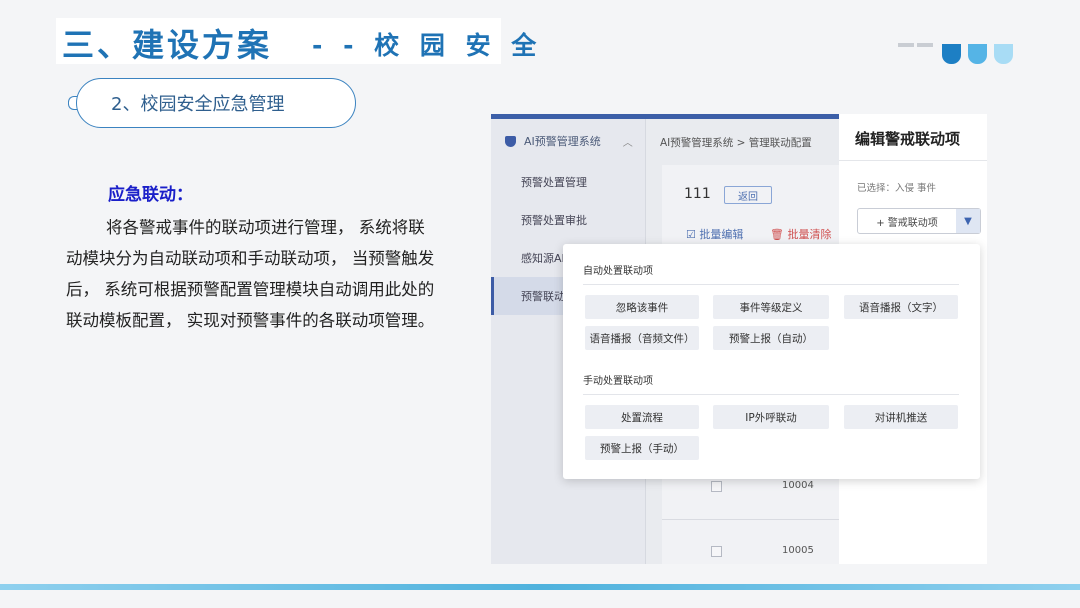  I want to click on sidebar-item-label: 感知源AI, so click(543, 258).